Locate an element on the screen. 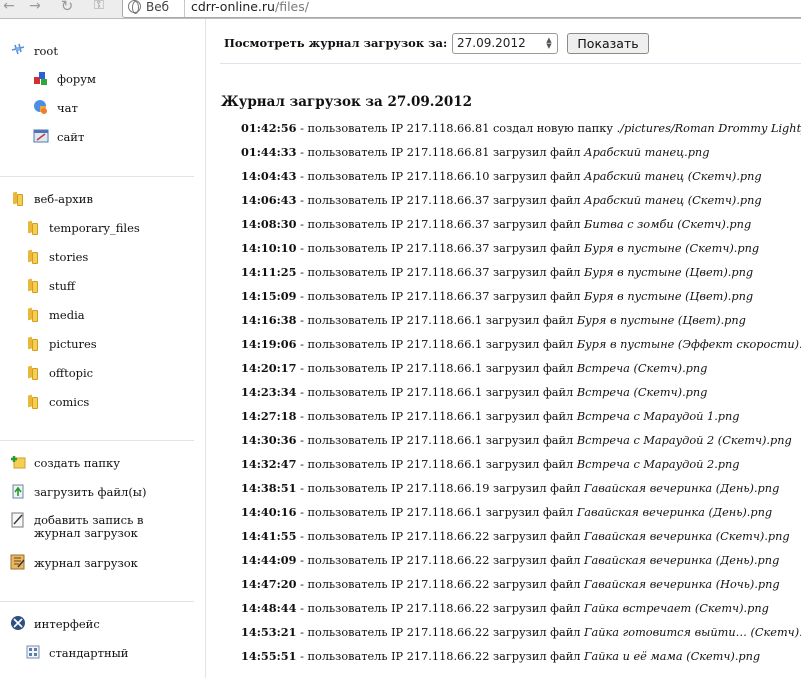 The height and width of the screenshot is (678, 801). controls-divider is located at coordinates (510, 63).